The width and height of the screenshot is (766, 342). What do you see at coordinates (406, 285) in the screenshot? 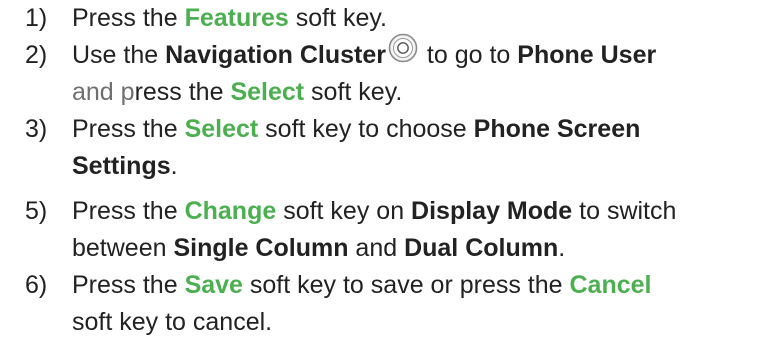
I see `step-text: soft key to save or press the` at bounding box center [406, 285].